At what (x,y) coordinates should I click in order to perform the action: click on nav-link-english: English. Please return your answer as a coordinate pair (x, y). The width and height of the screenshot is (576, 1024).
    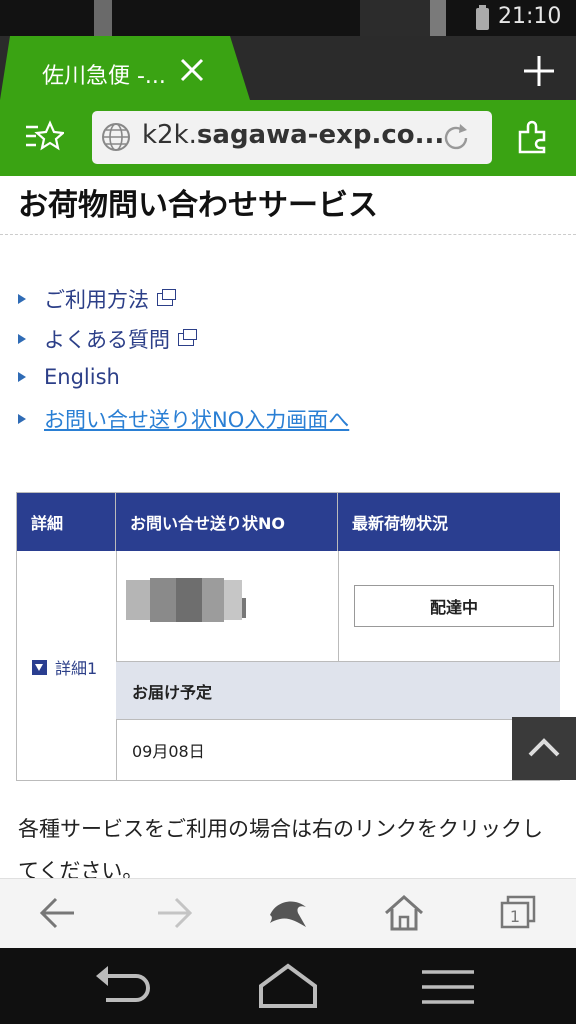
    Looking at the image, I should click on (69, 377).